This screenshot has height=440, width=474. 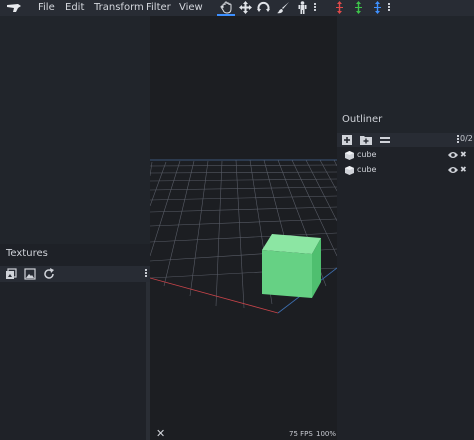 What do you see at coordinates (119, 7) in the screenshot?
I see `menu-transform: Transform` at bounding box center [119, 7].